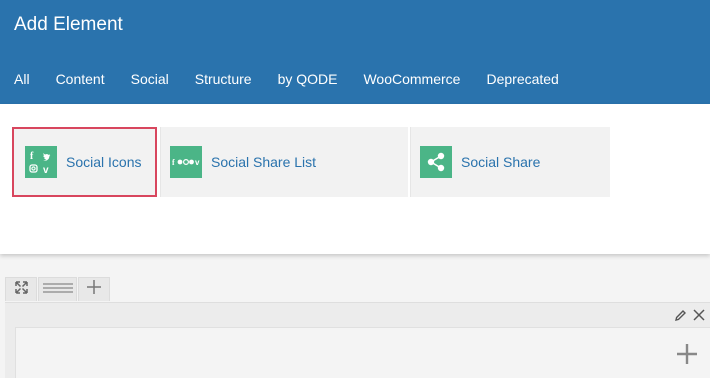 Image resolution: width=710 pixels, height=378 pixels. I want to click on tab-structure: Structure, so click(223, 79).